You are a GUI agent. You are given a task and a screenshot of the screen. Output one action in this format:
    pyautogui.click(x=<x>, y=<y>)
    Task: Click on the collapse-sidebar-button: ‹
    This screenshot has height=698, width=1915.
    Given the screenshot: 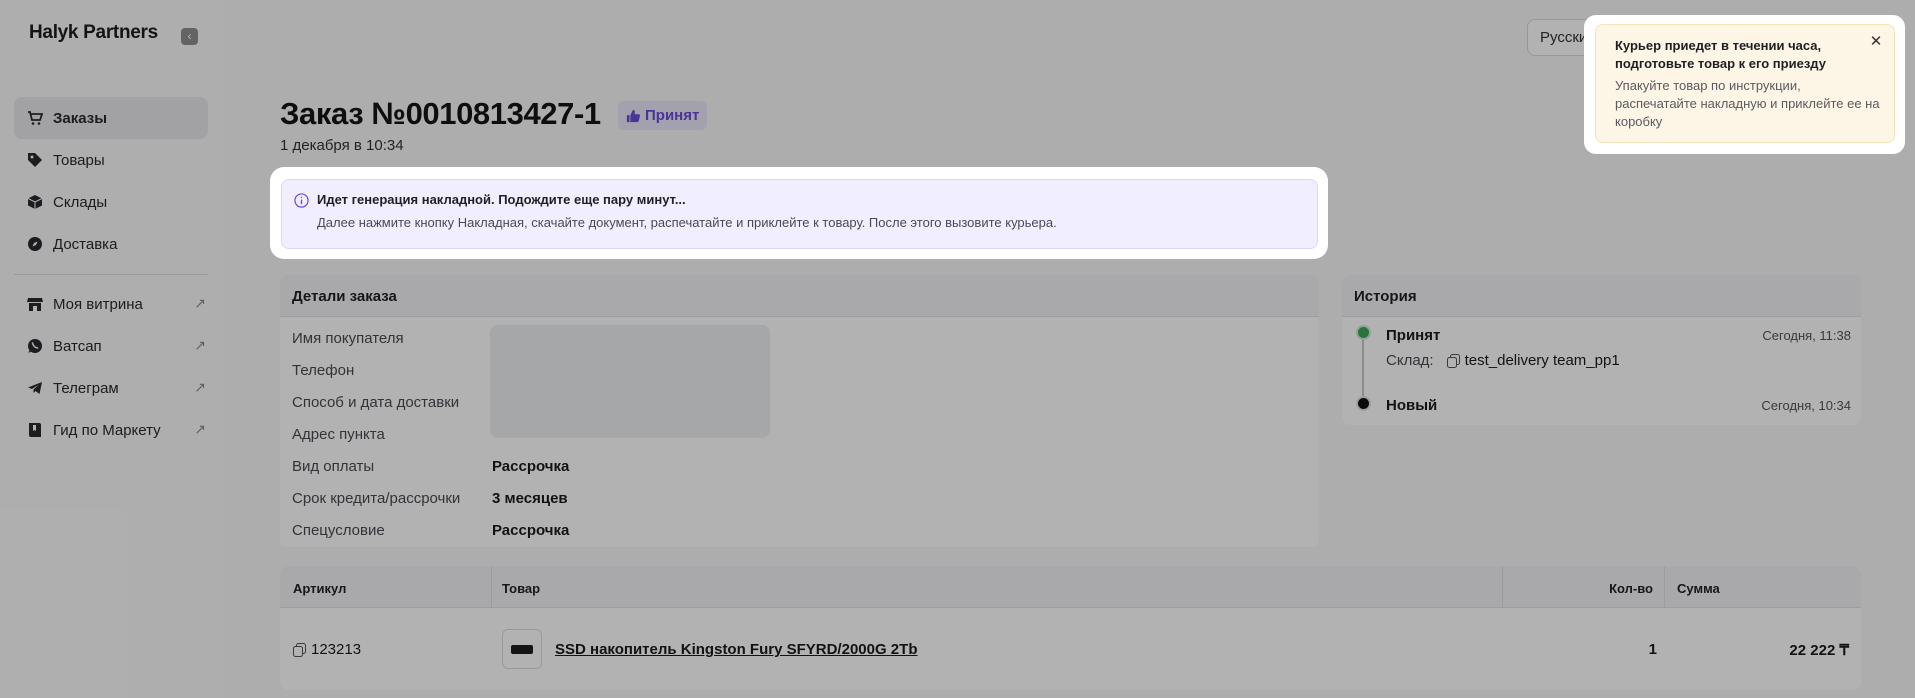 What is the action you would take?
    pyautogui.click(x=189, y=36)
    